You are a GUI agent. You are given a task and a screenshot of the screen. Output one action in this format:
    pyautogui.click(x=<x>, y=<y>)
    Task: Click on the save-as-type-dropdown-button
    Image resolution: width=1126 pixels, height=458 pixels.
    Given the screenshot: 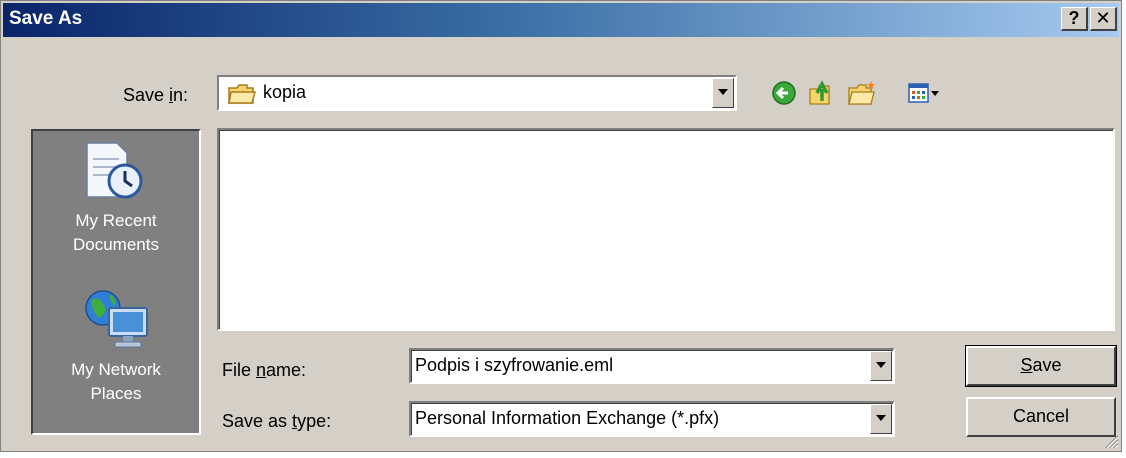 What is the action you would take?
    pyautogui.click(x=881, y=419)
    